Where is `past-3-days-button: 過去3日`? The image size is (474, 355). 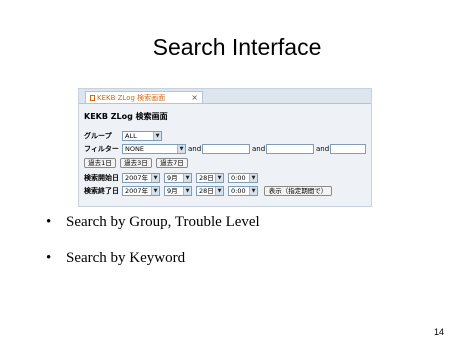
past-3-days-button: 過去3日 is located at coordinates (136, 163).